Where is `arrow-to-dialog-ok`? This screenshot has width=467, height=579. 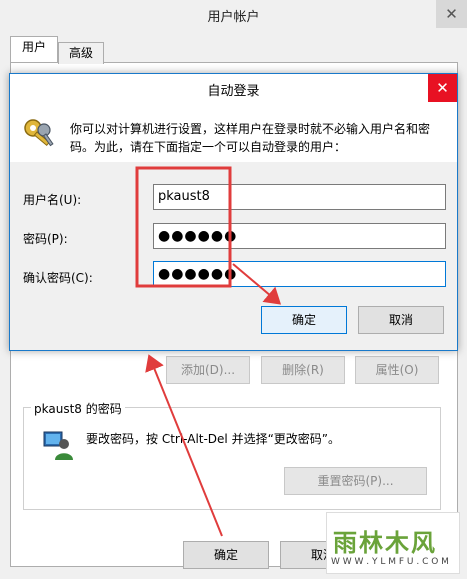 arrow-to-dialog-ok is located at coordinates (257, 284).